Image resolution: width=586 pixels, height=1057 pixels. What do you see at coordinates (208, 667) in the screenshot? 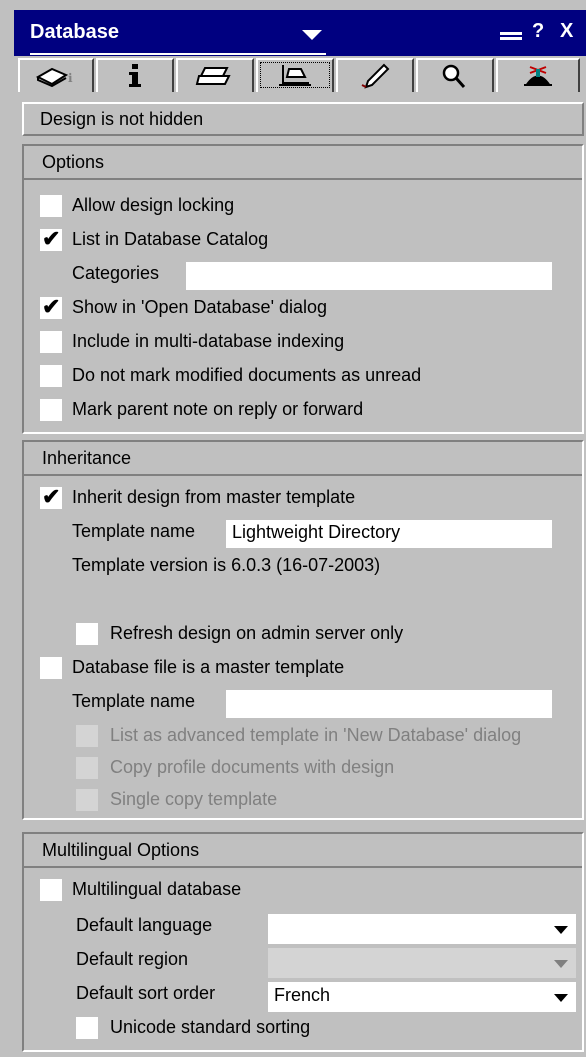
I see `master-template-label: Database file is a master template` at bounding box center [208, 667].